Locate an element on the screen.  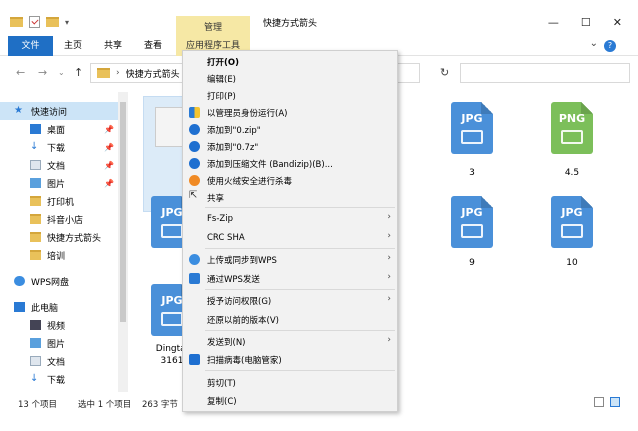
sidebar-item-wps-cloud: WPS网盘 is located at coordinates (59, 281).